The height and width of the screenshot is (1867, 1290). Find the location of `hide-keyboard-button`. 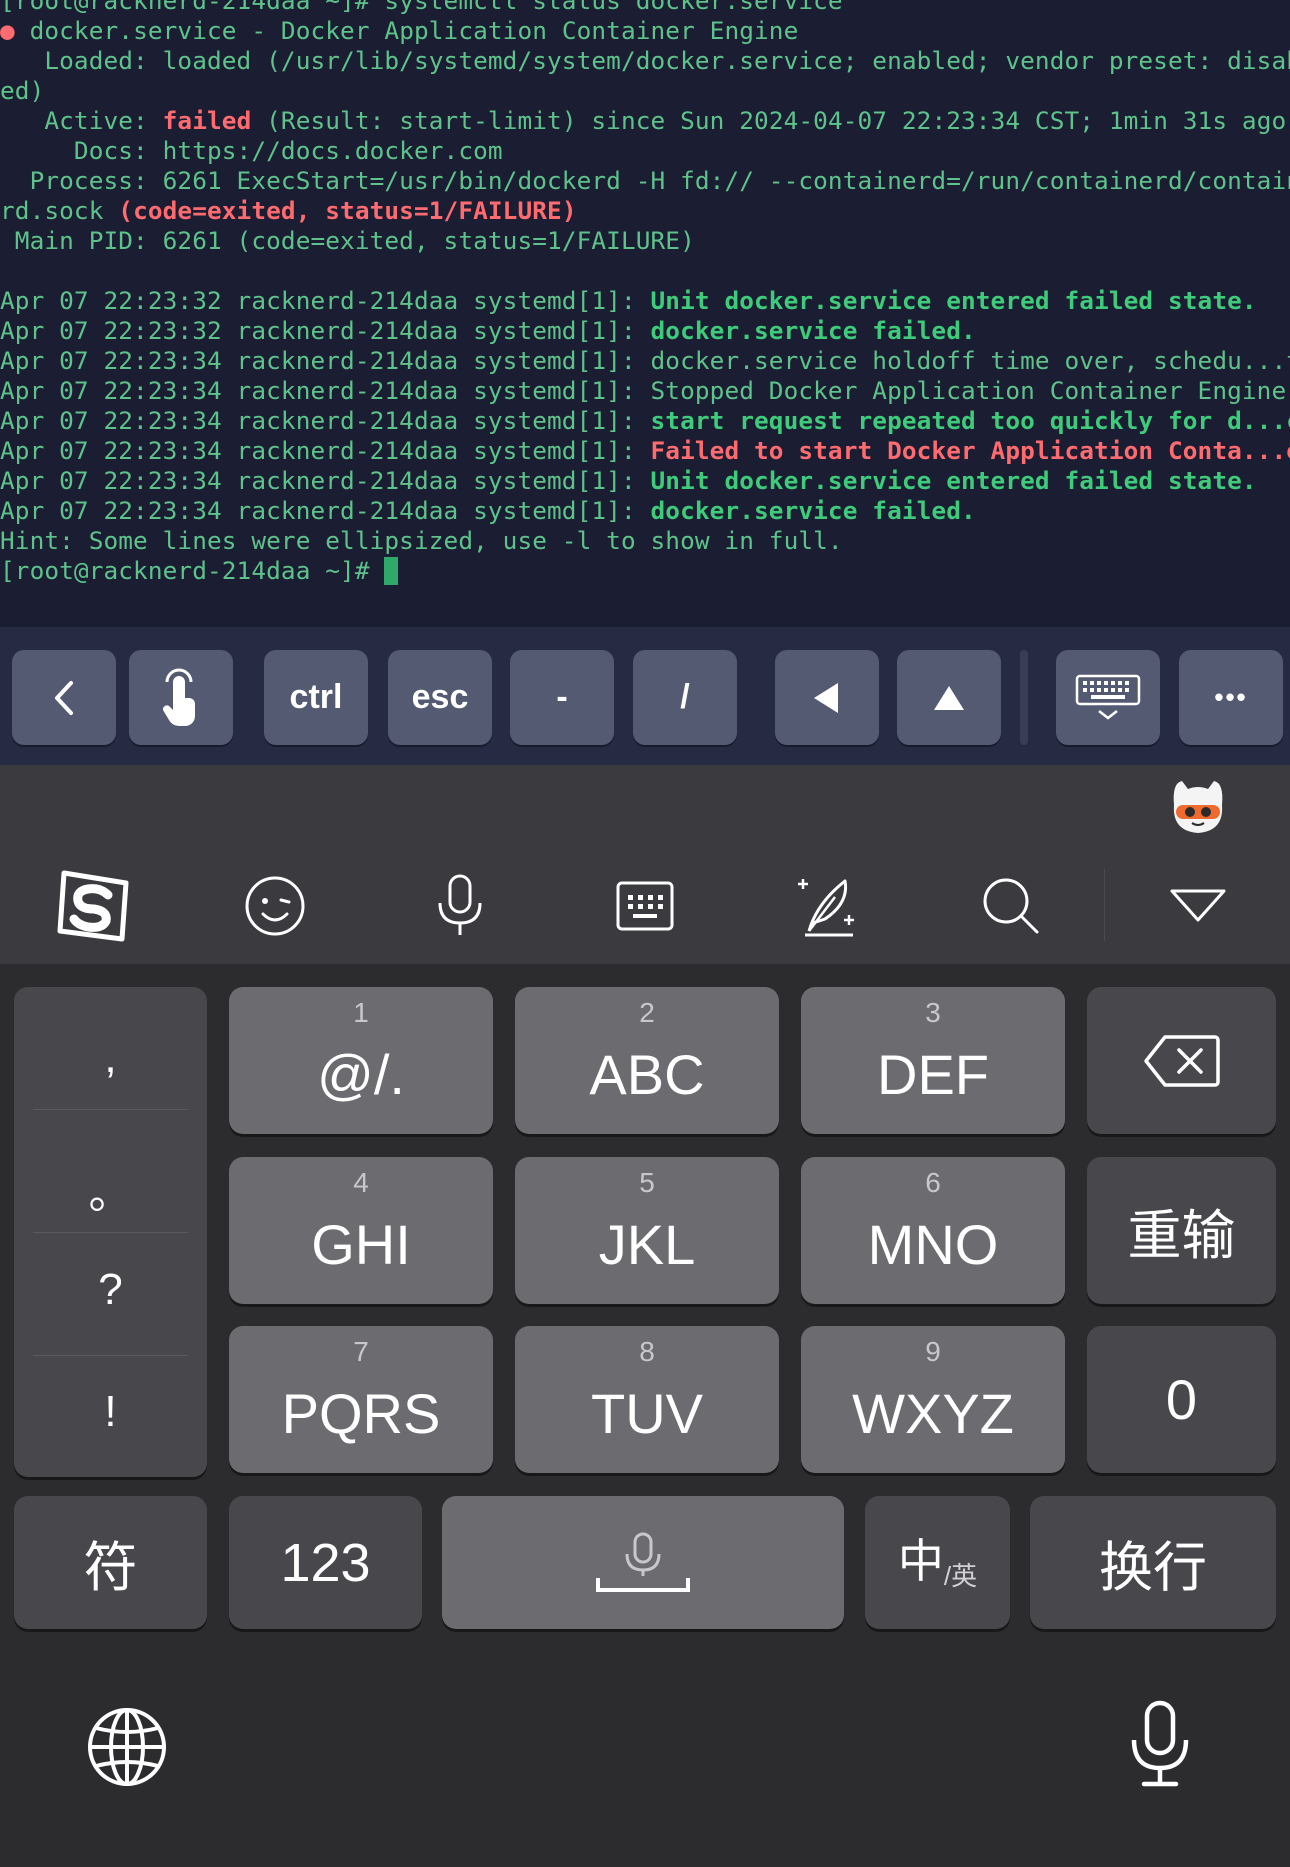

hide-keyboard-button is located at coordinates (1108, 697).